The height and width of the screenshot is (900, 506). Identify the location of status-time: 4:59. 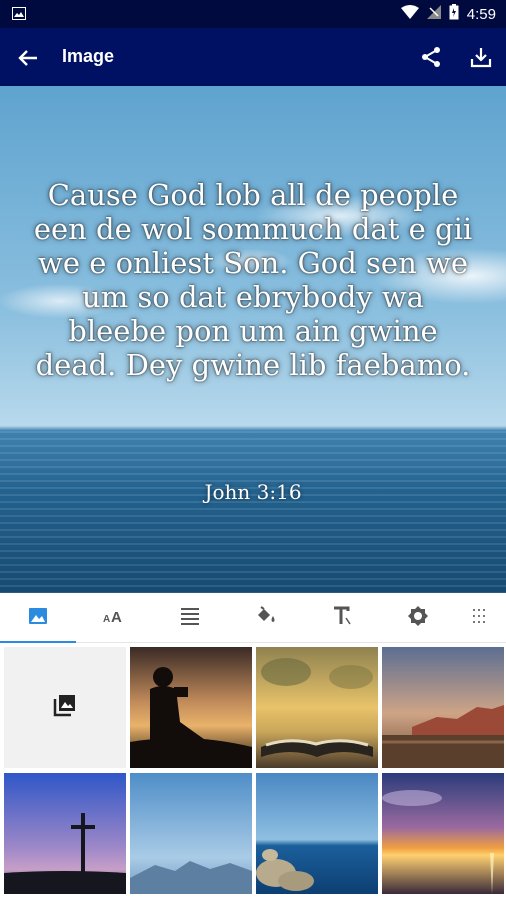
(481, 14).